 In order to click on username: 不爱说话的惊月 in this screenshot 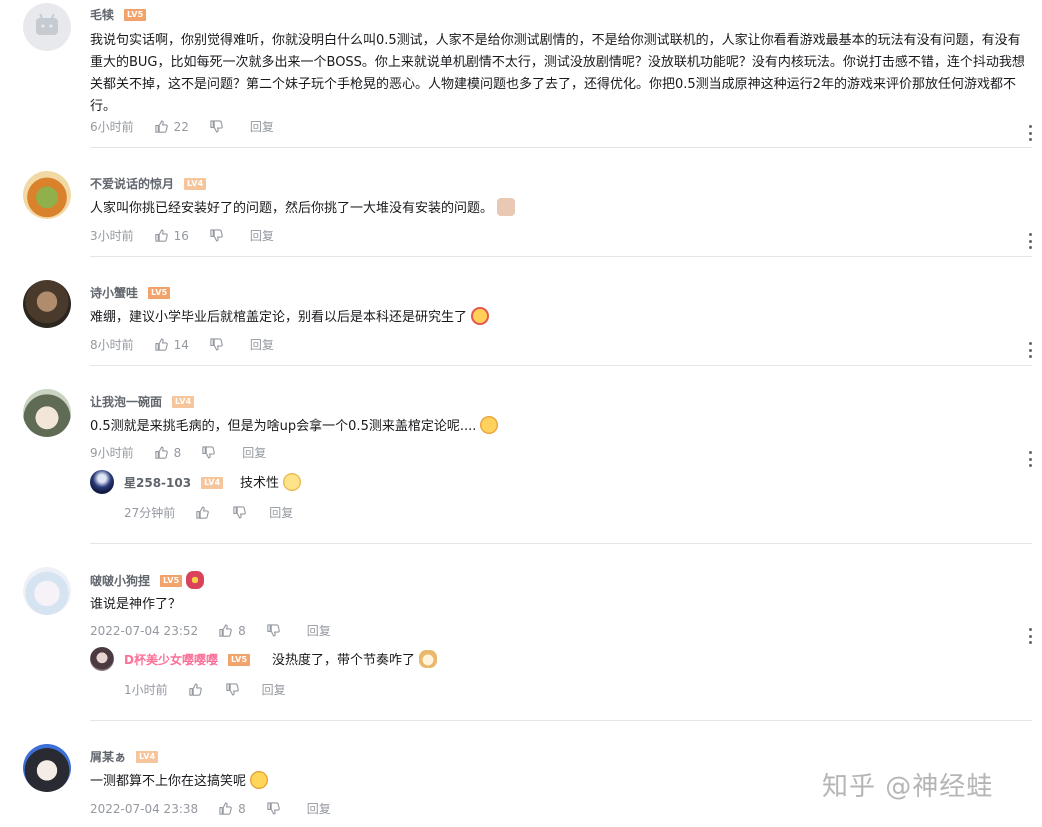, I will do `click(132, 184)`.